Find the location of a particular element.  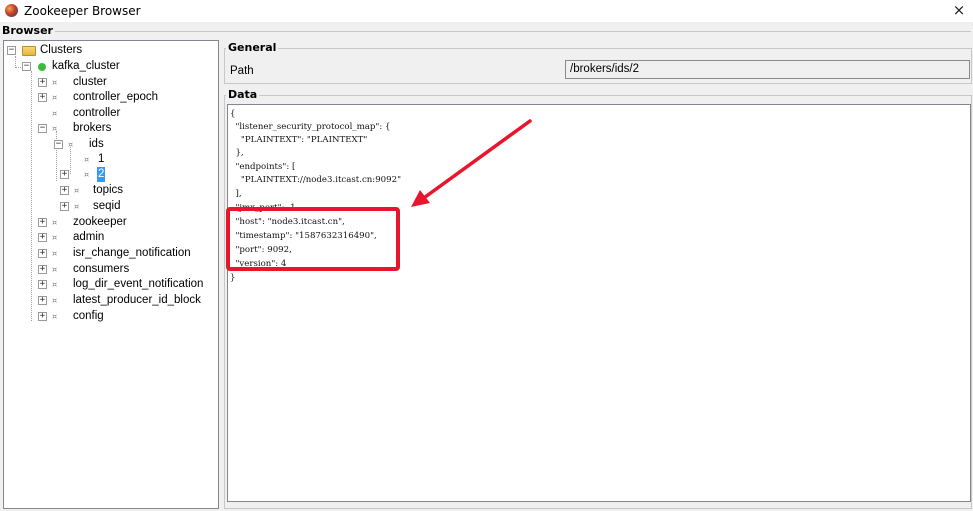

connected-status-icon is located at coordinates (42, 67).